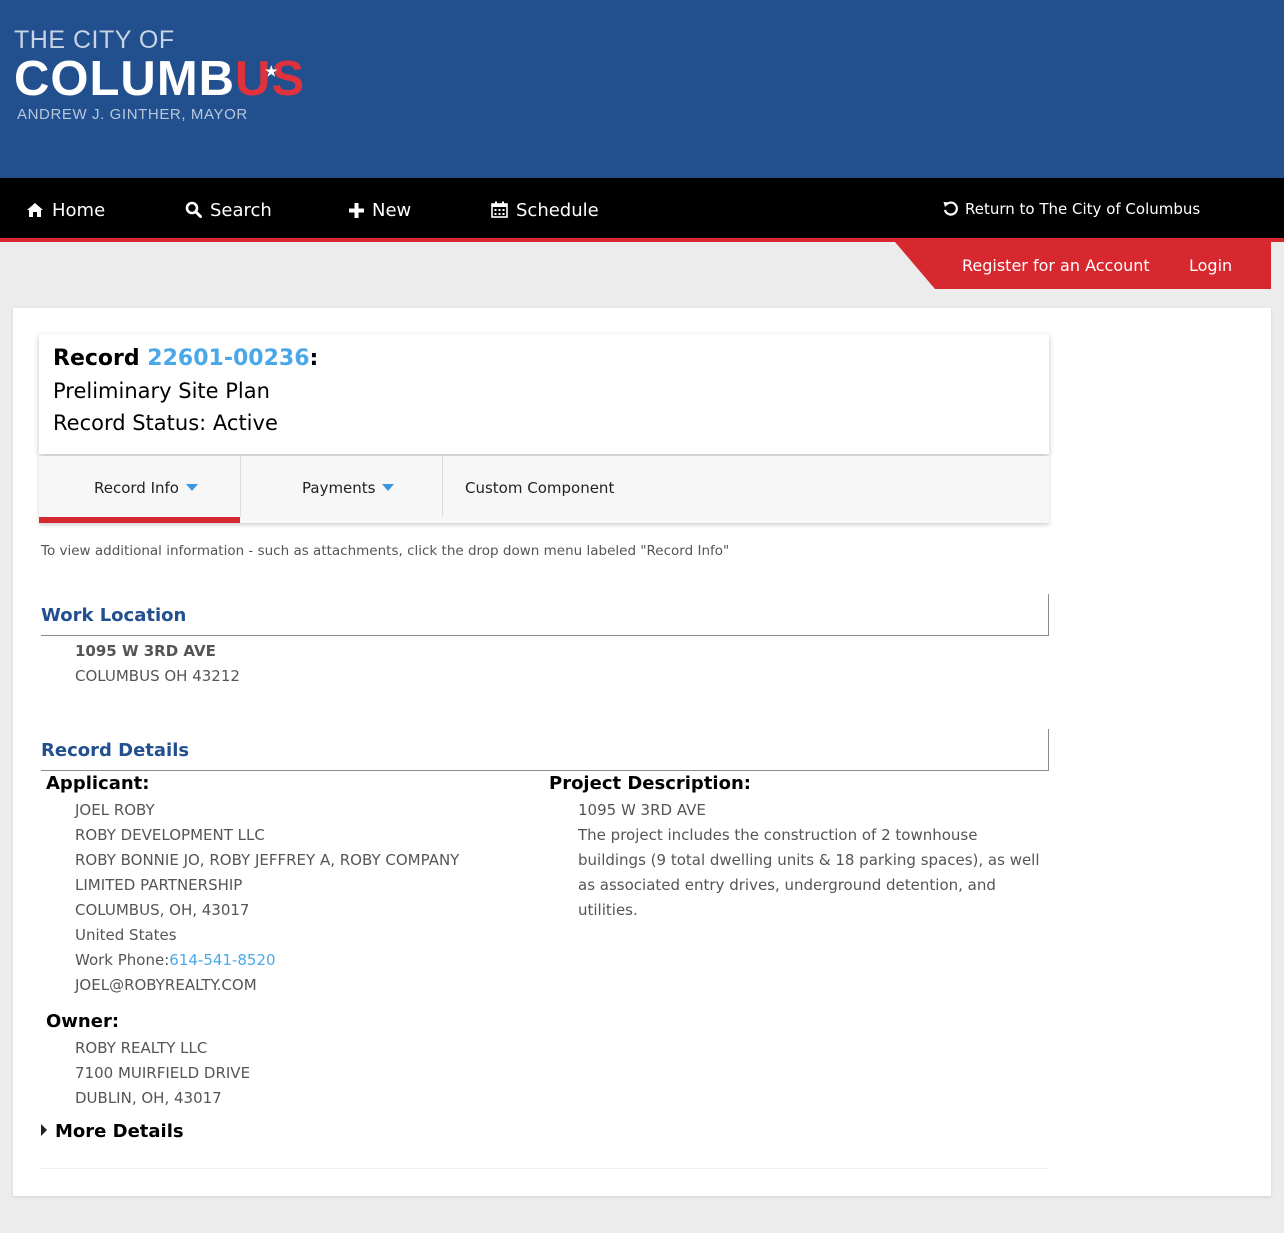 The width and height of the screenshot is (1284, 1233). I want to click on search-icon, so click(193, 209).